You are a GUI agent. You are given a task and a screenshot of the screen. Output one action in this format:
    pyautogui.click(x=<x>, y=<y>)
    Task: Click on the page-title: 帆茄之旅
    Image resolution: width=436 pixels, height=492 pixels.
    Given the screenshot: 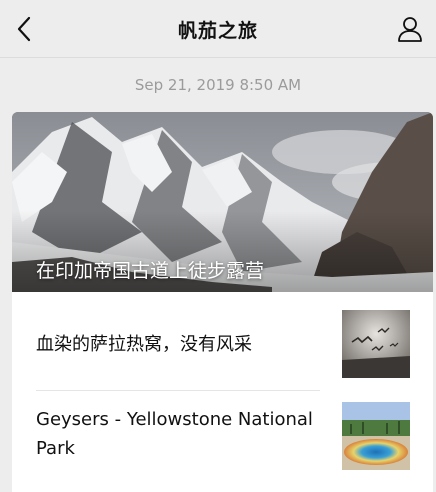 What is the action you would take?
    pyautogui.click(x=217, y=30)
    